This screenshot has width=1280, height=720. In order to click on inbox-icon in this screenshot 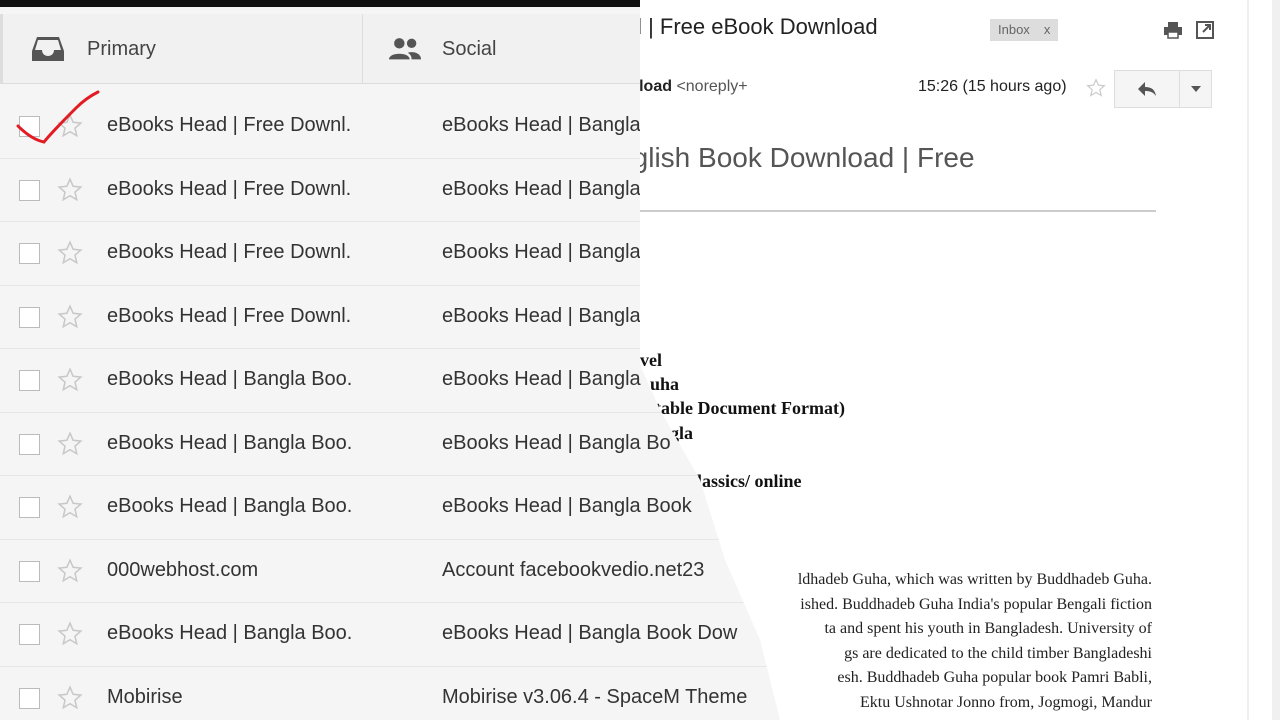, I will do `click(48, 49)`.